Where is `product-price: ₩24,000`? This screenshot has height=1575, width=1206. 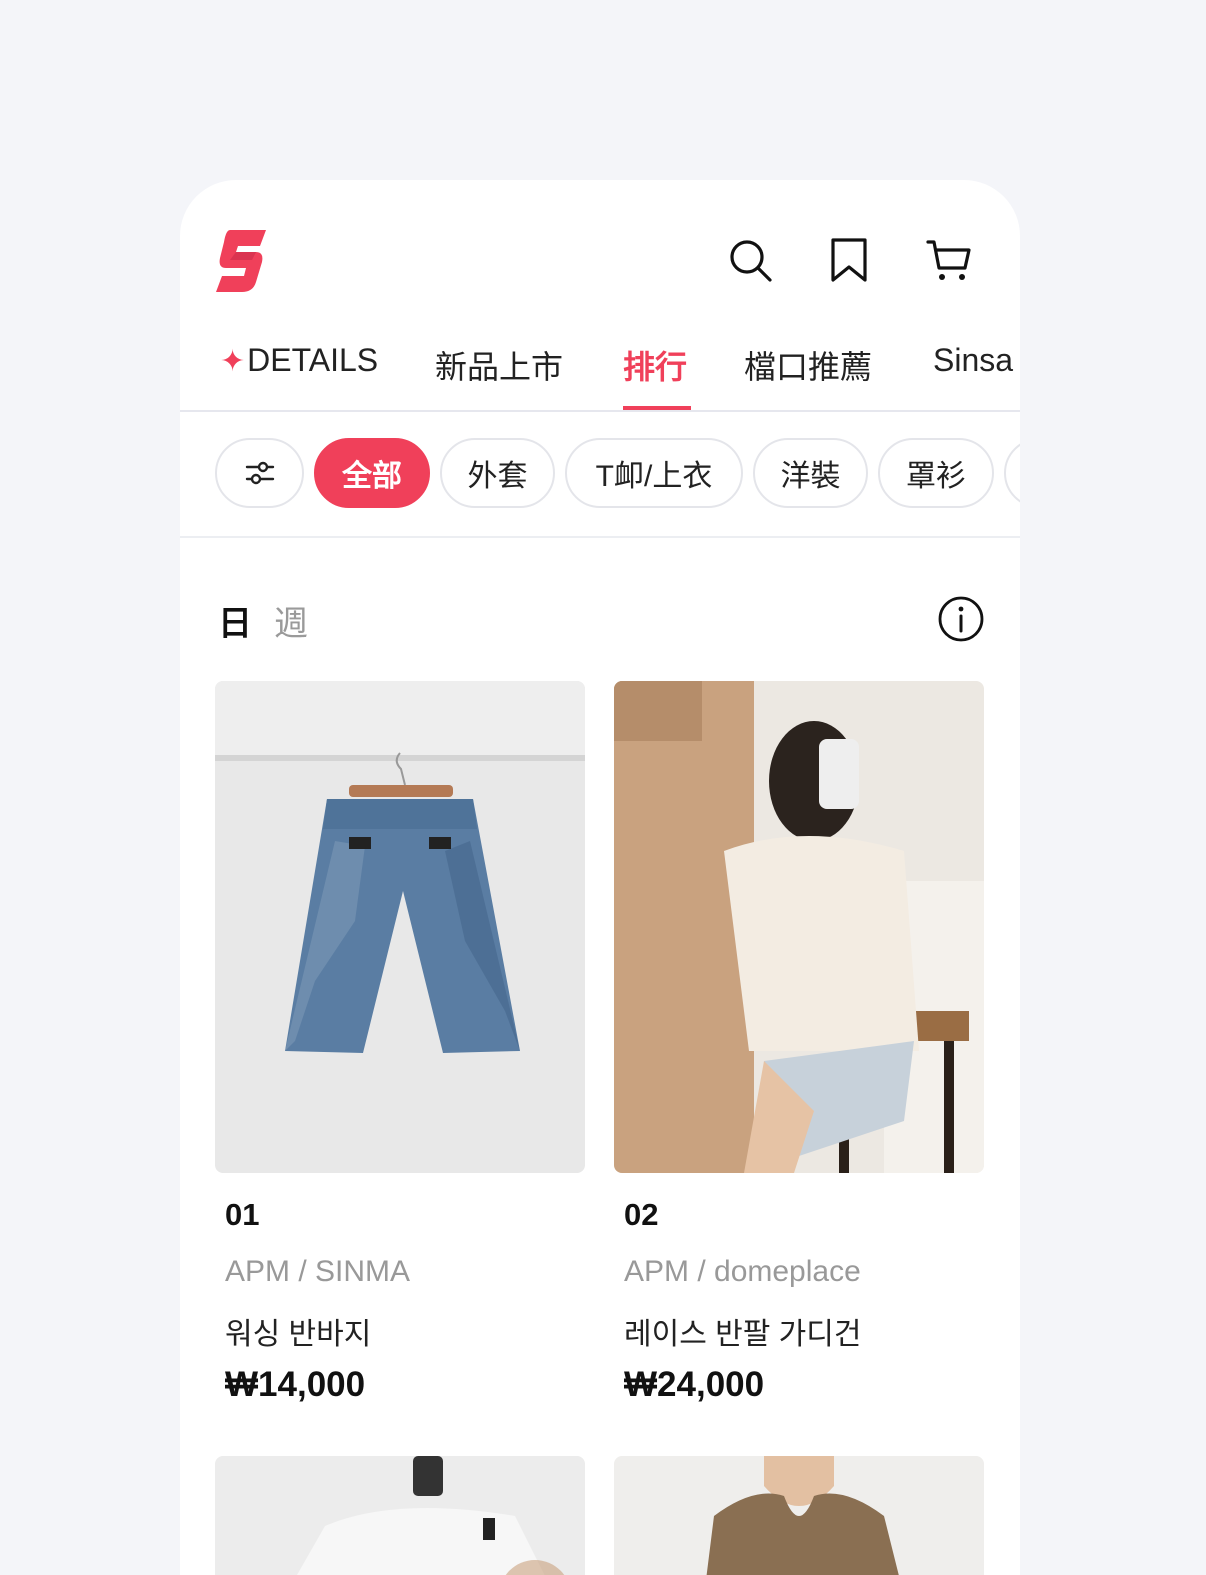 product-price: ₩24,000 is located at coordinates (694, 1384).